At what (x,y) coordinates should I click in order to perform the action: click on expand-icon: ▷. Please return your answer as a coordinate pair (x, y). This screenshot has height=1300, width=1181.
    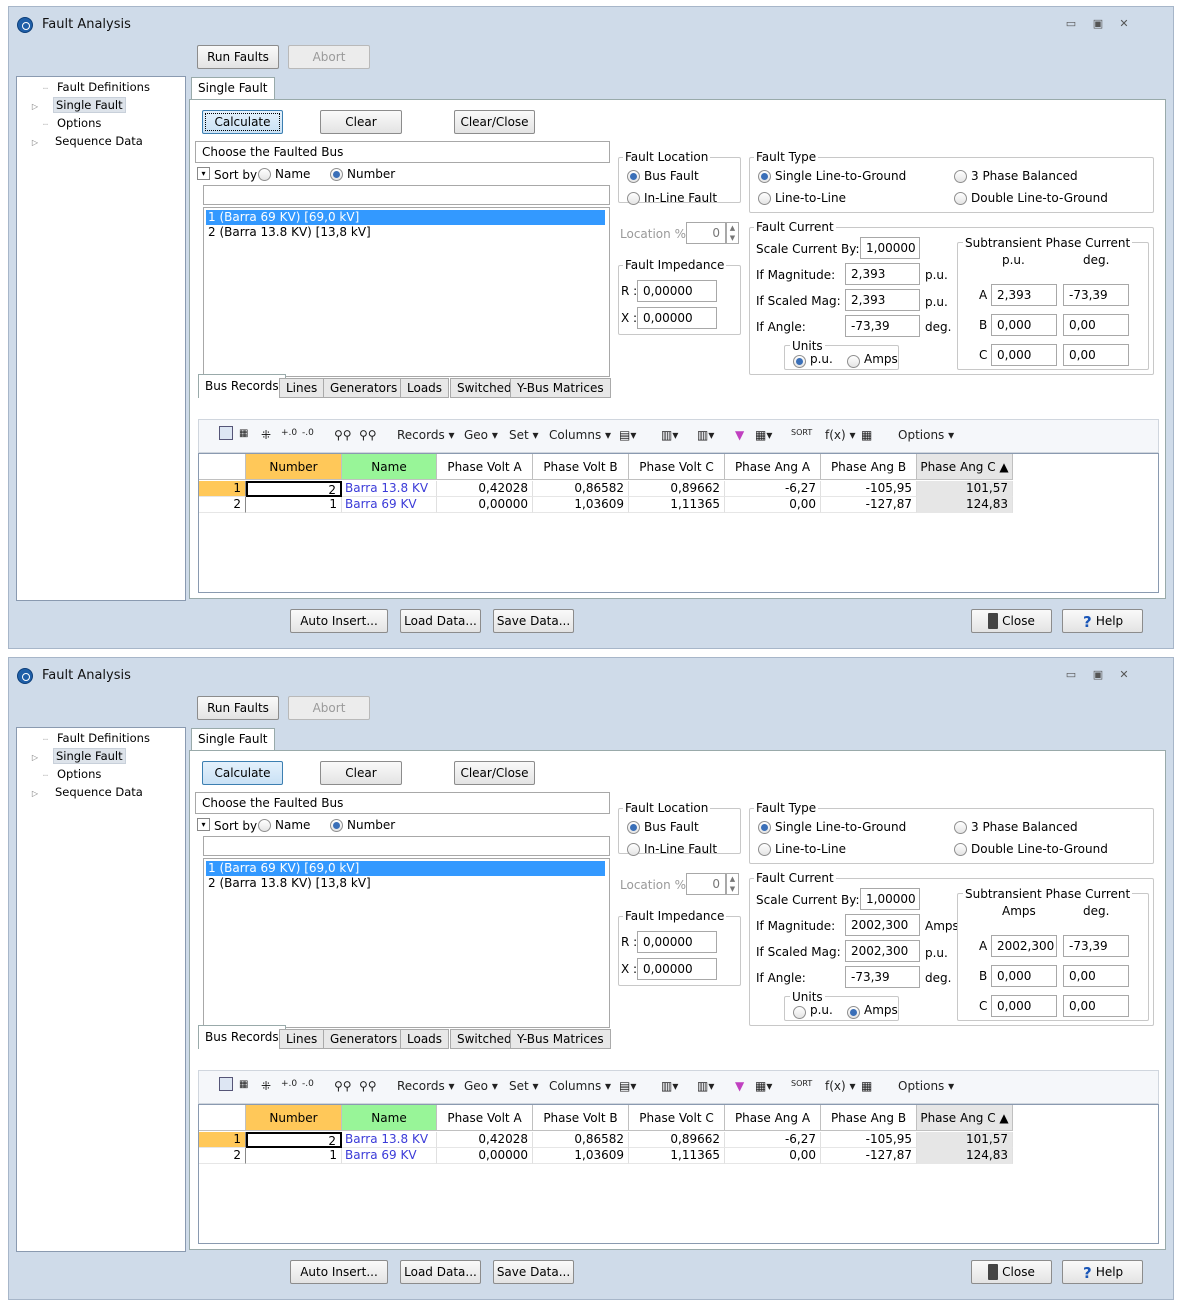
    Looking at the image, I should click on (35, 758).